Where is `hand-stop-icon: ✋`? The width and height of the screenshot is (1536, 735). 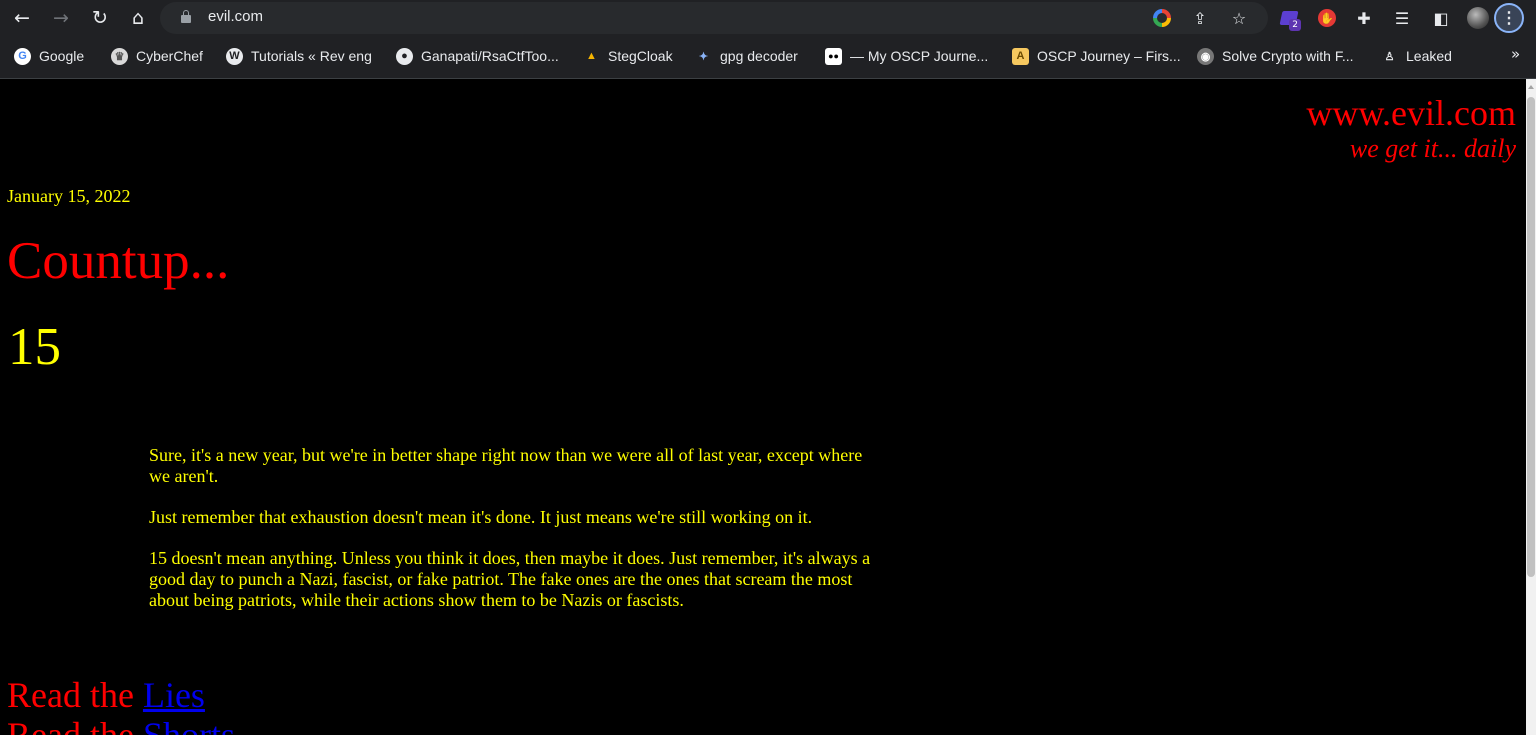 hand-stop-icon: ✋ is located at coordinates (1327, 18).